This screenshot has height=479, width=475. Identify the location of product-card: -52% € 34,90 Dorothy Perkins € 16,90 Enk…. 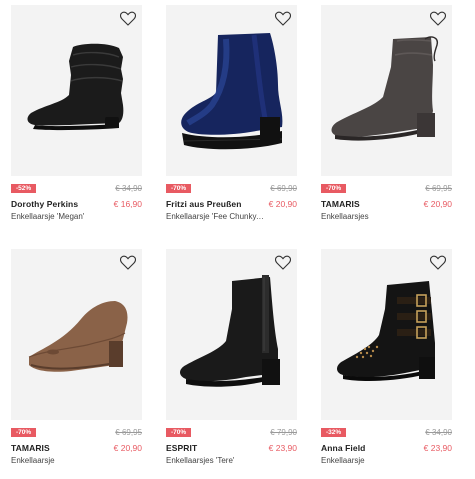
(76, 114).